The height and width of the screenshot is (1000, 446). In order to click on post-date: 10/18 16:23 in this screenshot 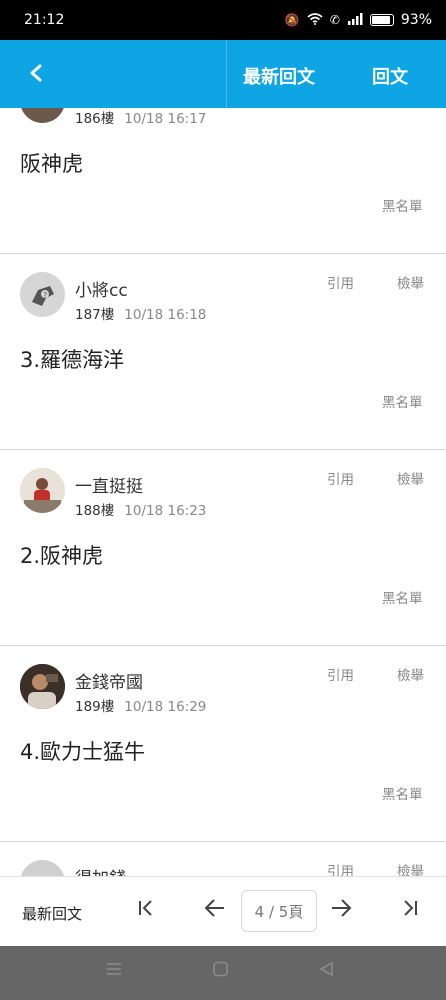, I will do `click(165, 511)`.